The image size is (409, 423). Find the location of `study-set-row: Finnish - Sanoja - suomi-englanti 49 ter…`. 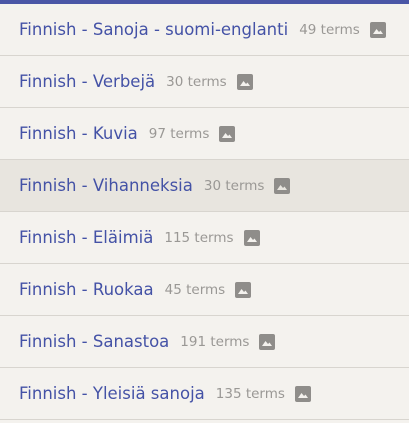

study-set-row: Finnish - Sanoja - suomi-englanti 49 ter… is located at coordinates (204, 30).